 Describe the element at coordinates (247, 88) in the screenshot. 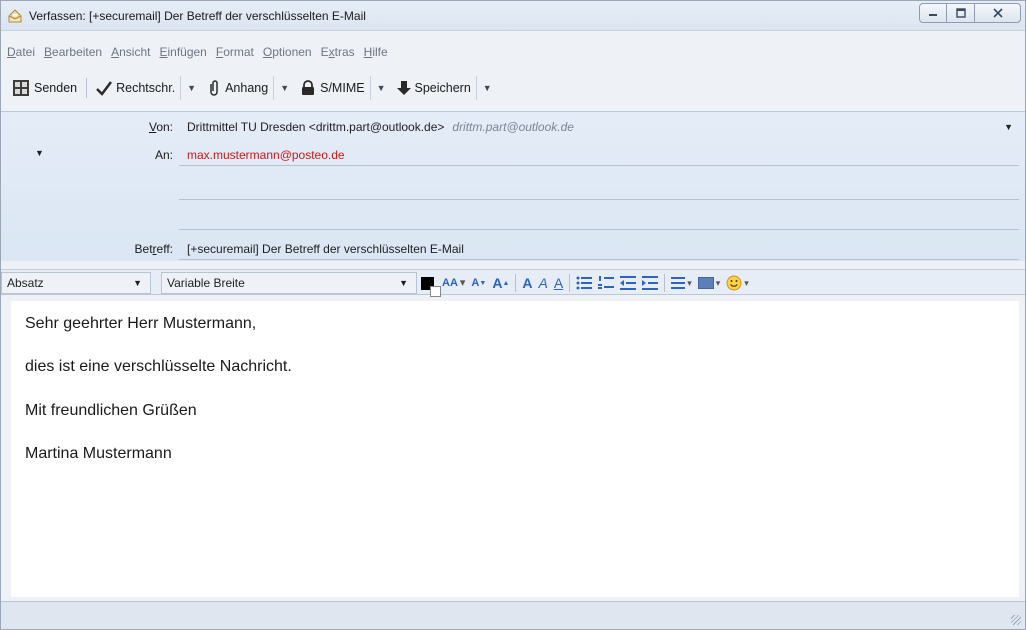

I see `attach-label: Anhang` at that location.